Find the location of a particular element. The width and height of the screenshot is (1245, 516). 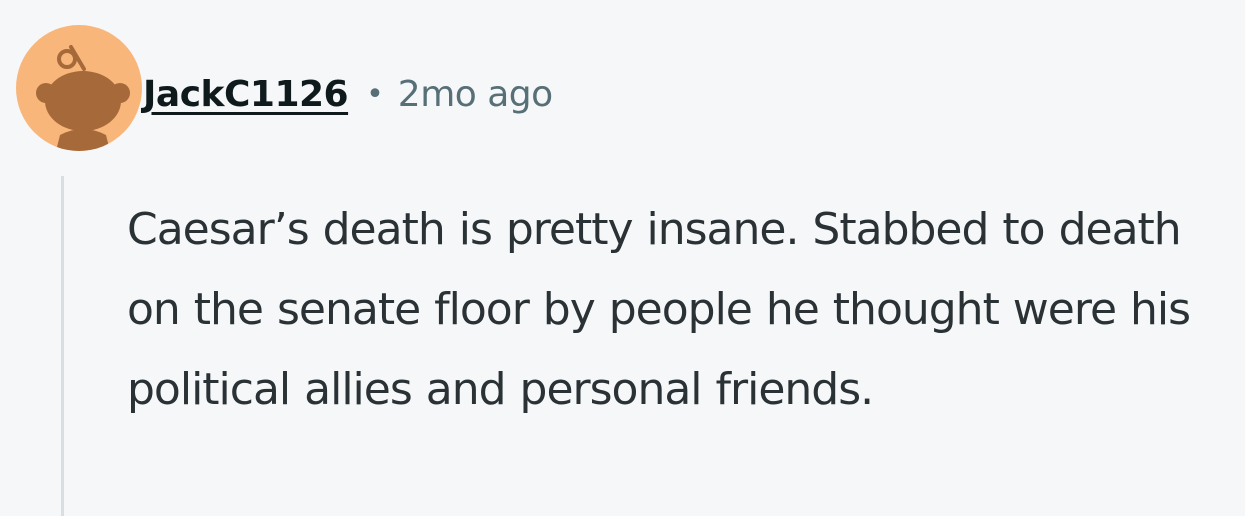

timestamp: 2mo ago is located at coordinates (475, 94).